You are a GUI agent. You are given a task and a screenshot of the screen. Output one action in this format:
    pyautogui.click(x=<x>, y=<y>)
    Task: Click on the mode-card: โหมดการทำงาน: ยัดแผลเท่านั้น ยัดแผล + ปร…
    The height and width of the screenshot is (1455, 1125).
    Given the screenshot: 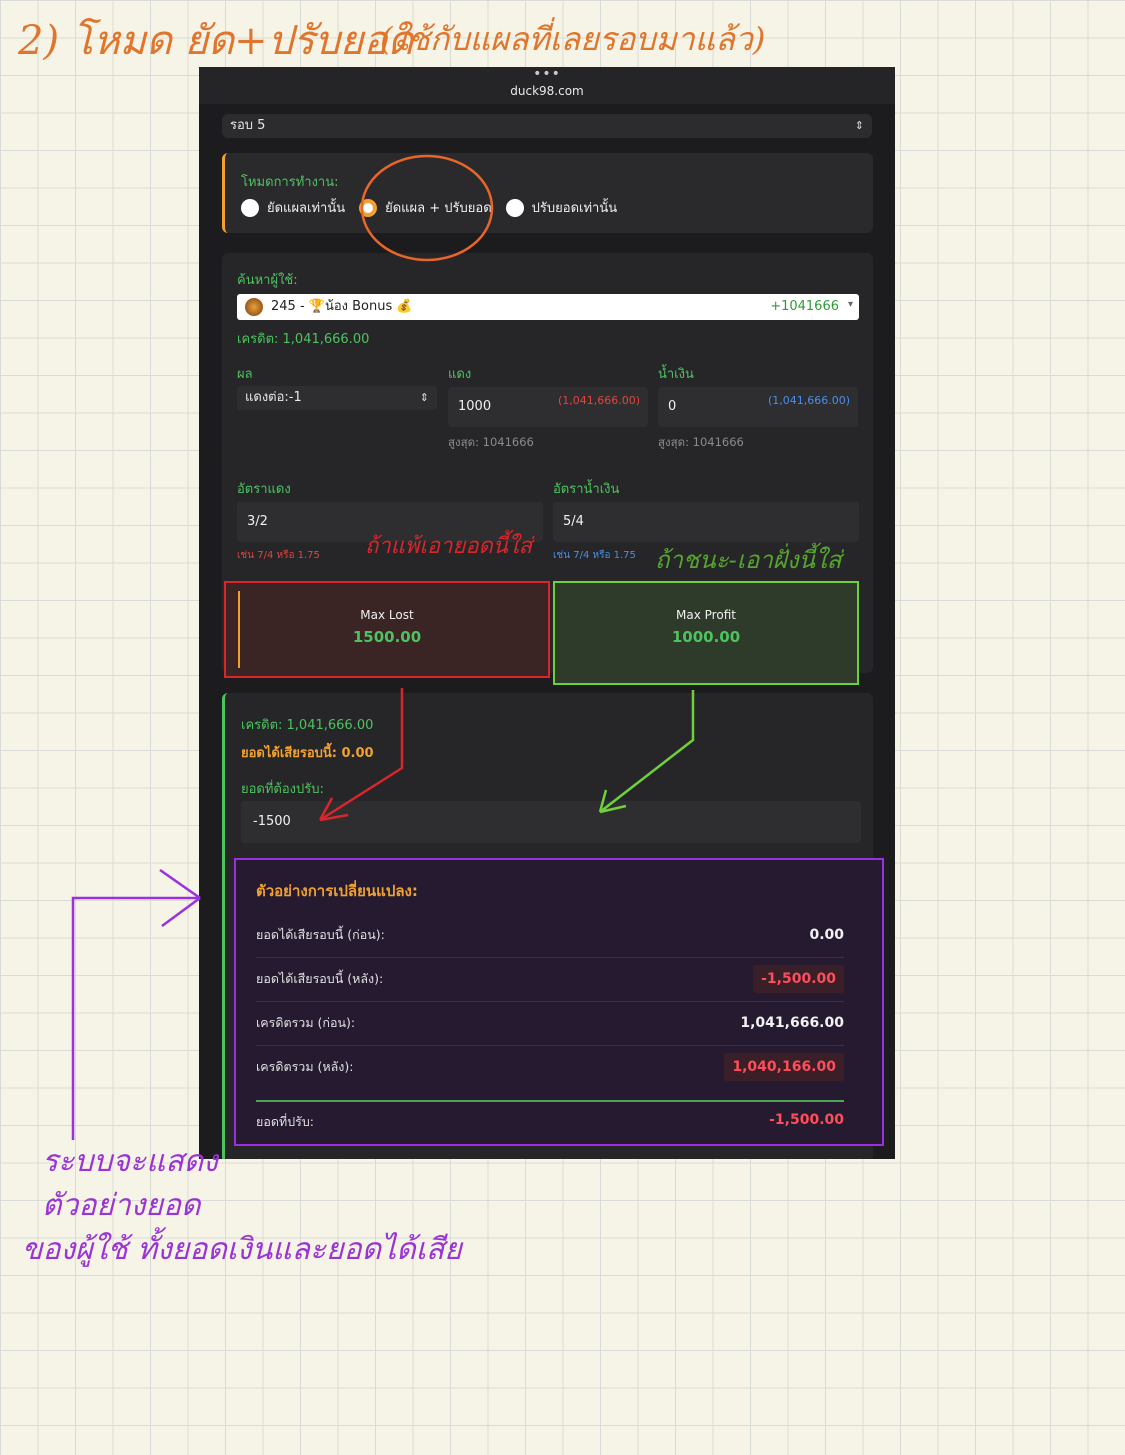 What is the action you would take?
    pyautogui.click(x=547, y=193)
    